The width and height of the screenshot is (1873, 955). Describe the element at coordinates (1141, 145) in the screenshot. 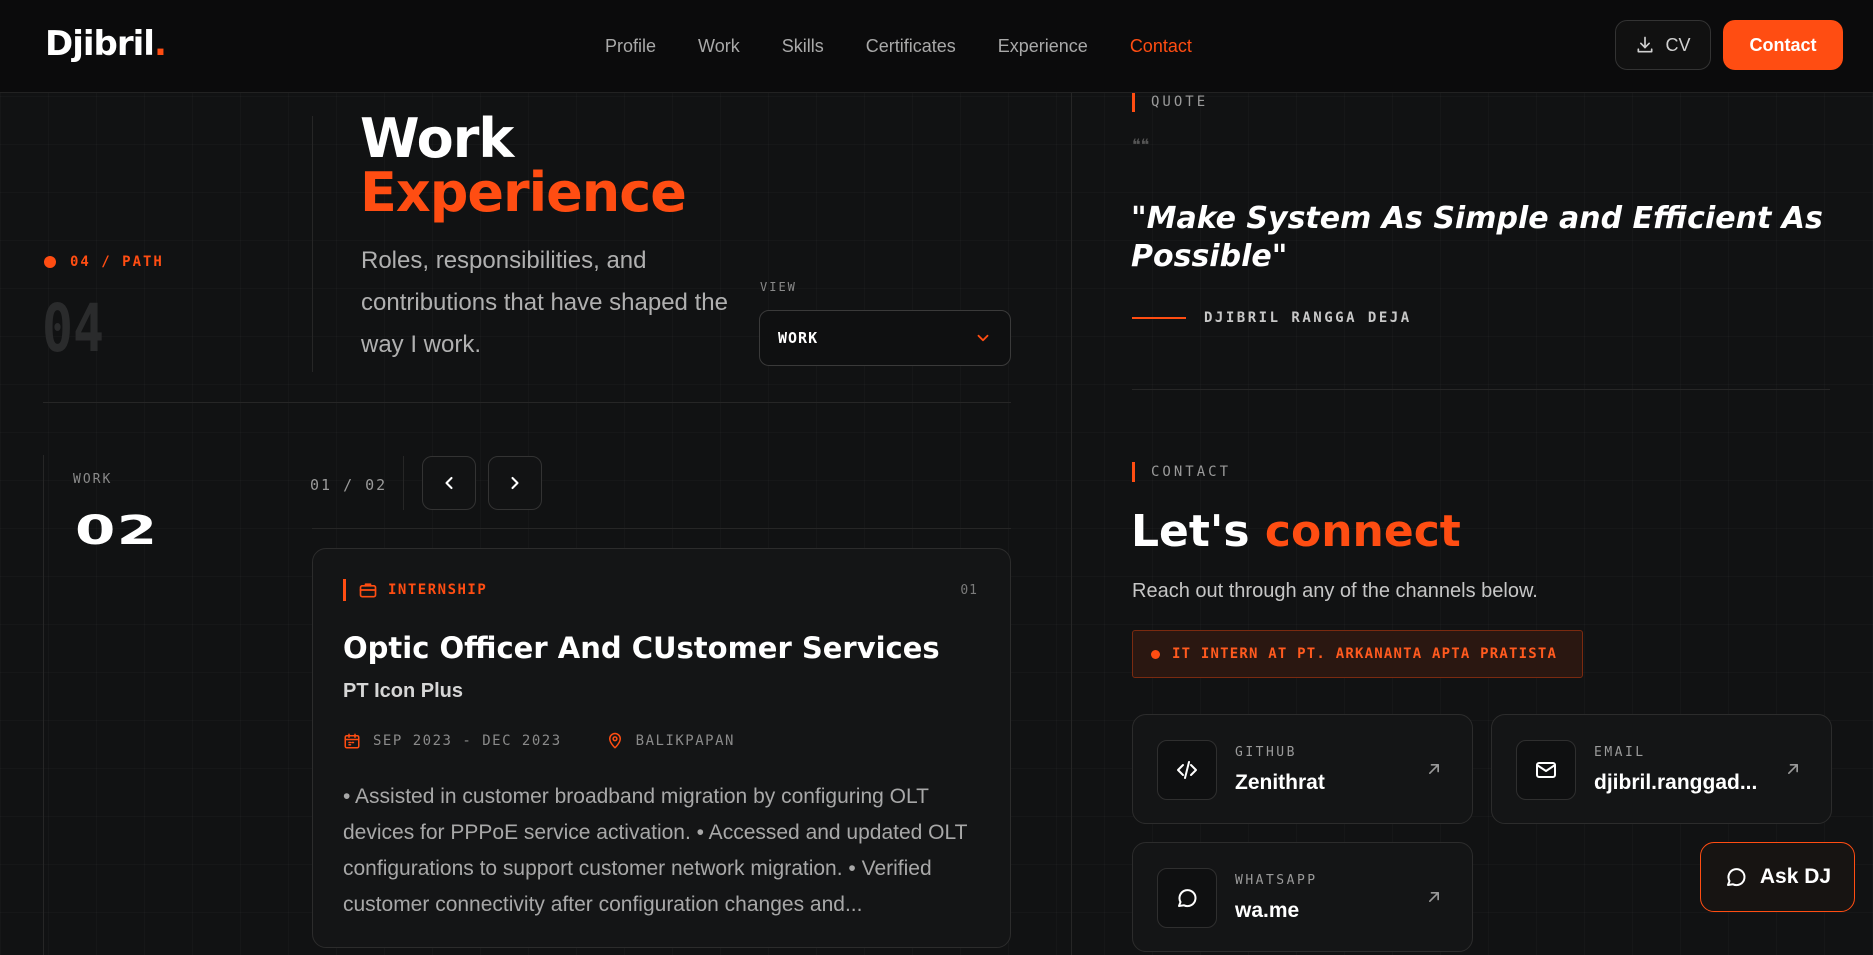

I see `quote-icon: ❝❝` at that location.